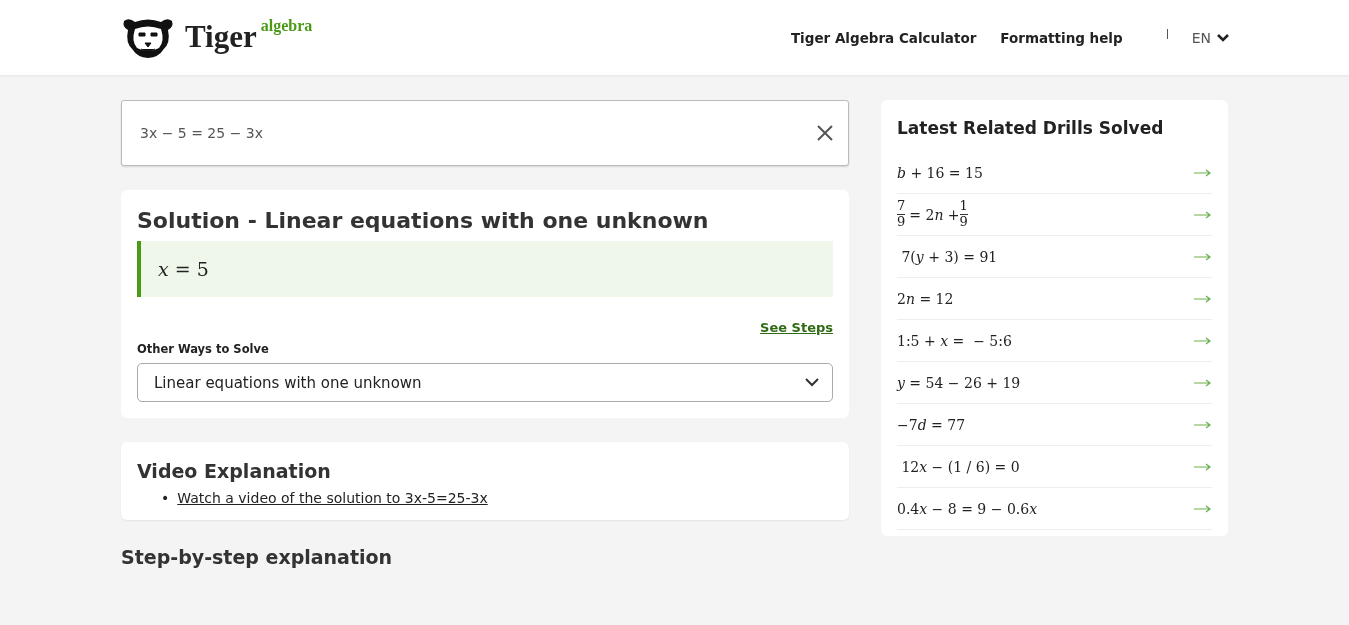  Describe the element at coordinates (286, 25) in the screenshot. I see `logo-subtitle: algebra` at that location.